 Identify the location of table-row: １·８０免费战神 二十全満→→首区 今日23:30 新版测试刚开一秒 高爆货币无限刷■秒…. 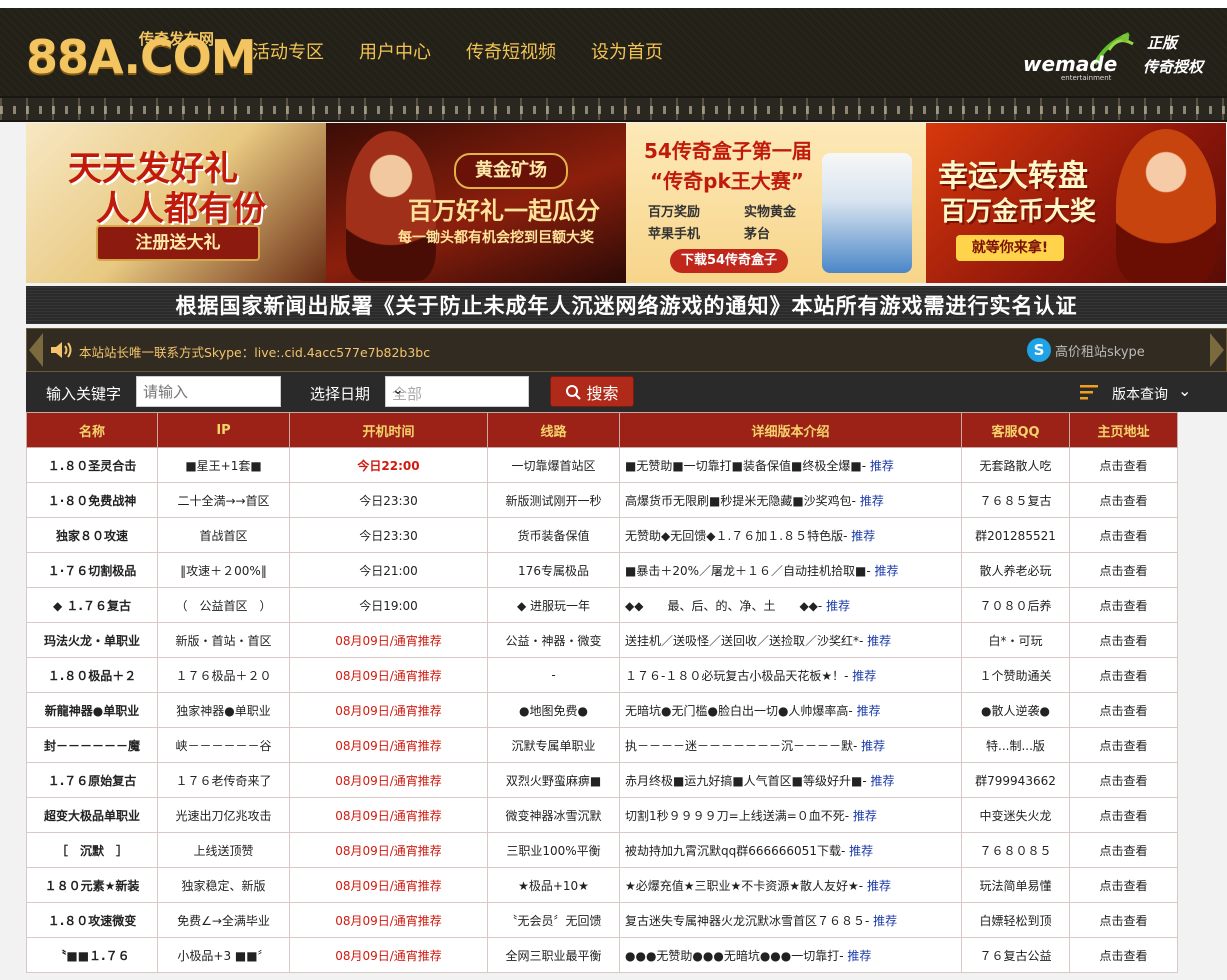
(602, 500).